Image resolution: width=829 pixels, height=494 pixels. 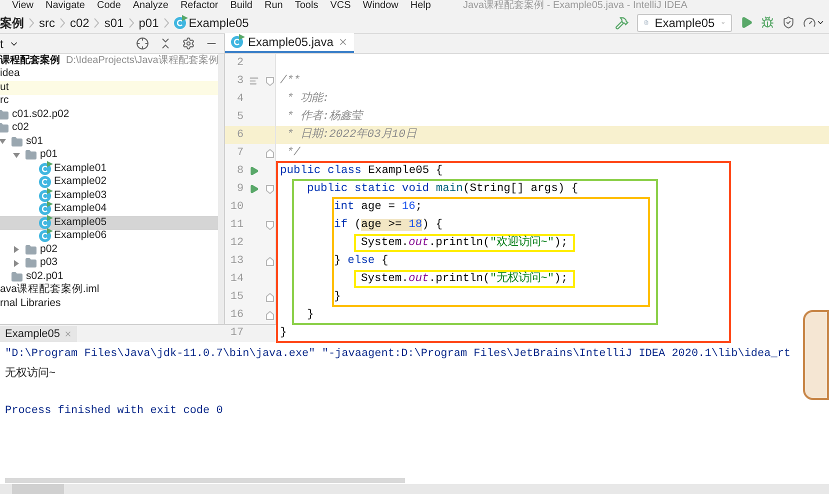 I want to click on menu-item: Navigate, so click(x=65, y=6).